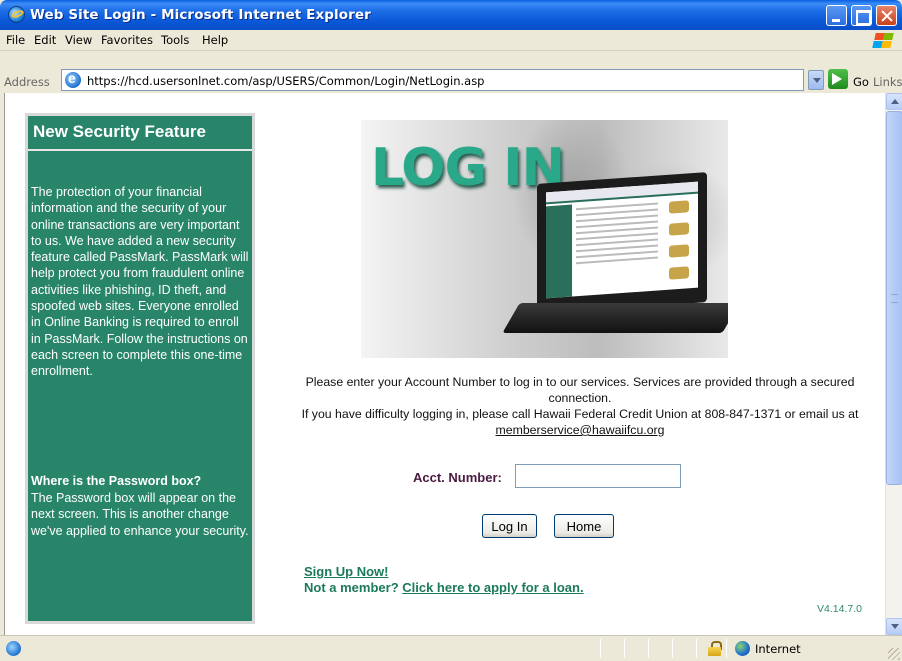 Image resolution: width=902 pixels, height=661 pixels. Describe the element at coordinates (816, 80) in the screenshot. I see `address-dropdown-button` at that location.